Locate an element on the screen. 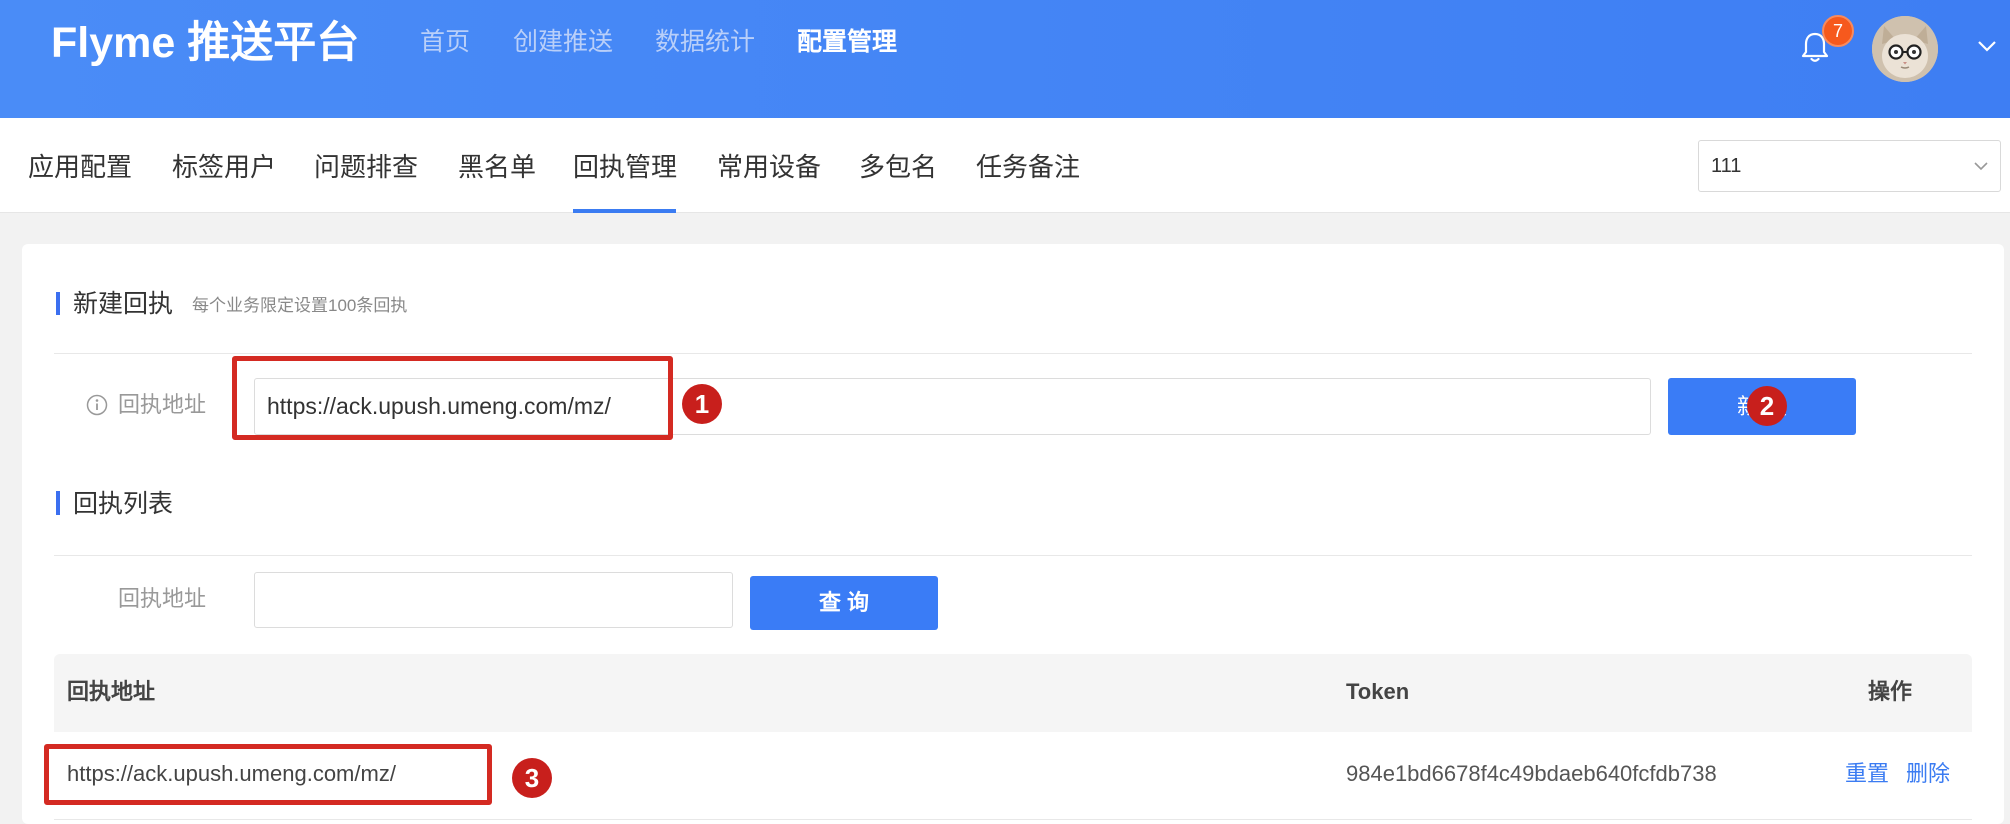  cat-avatar-icon is located at coordinates (1905, 49).